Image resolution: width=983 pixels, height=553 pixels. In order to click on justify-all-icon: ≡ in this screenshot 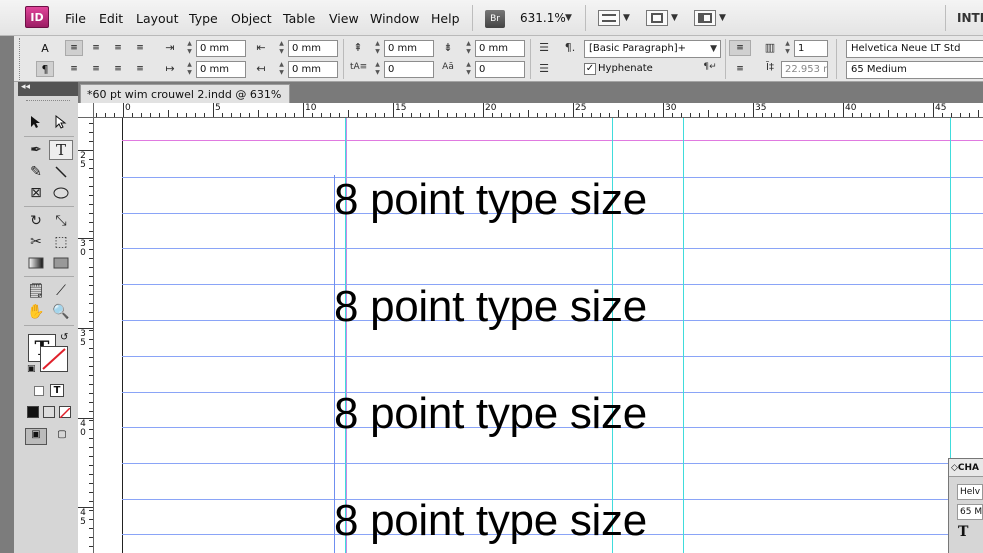, I will do `click(140, 69)`.